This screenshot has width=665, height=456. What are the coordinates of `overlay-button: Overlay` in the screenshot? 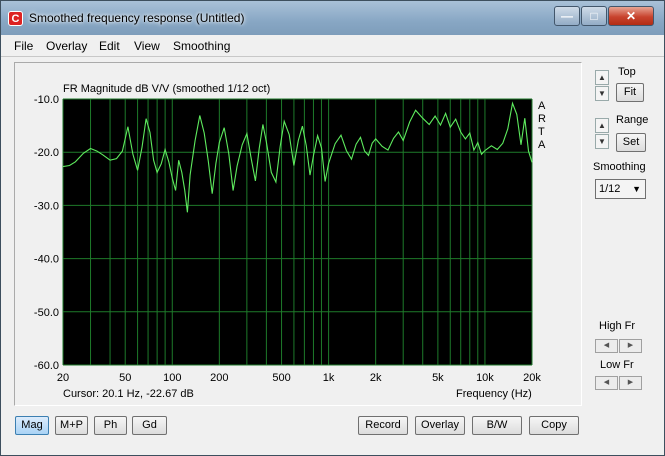 It's located at (440, 425).